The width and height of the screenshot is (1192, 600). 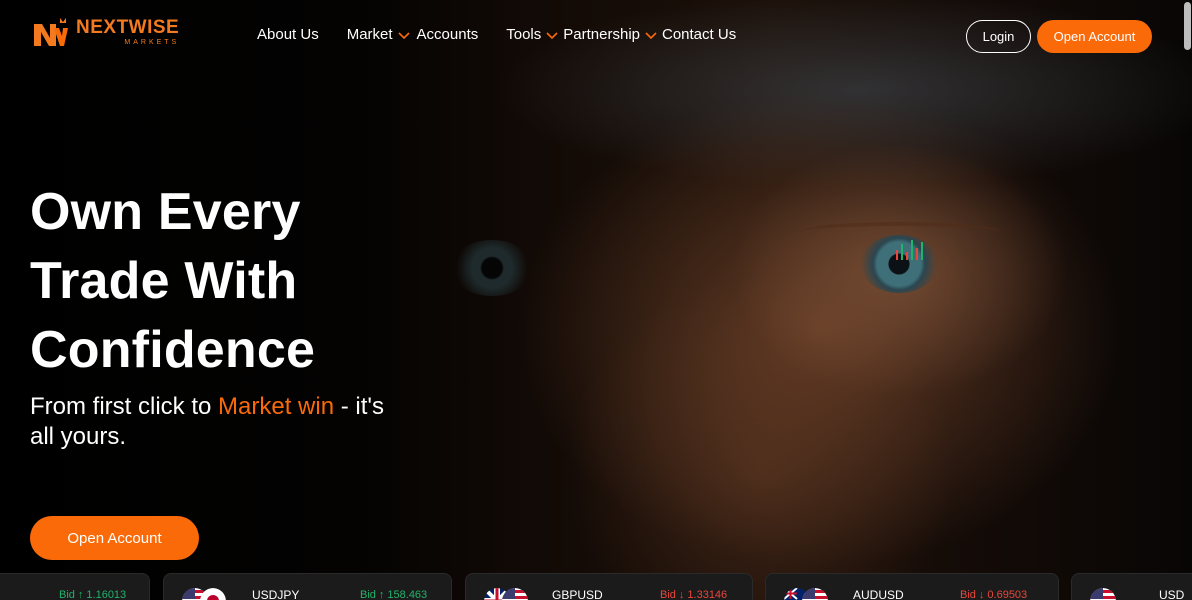 What do you see at coordinates (124, 406) in the screenshot?
I see `hero-sub-text: From first click to` at bounding box center [124, 406].